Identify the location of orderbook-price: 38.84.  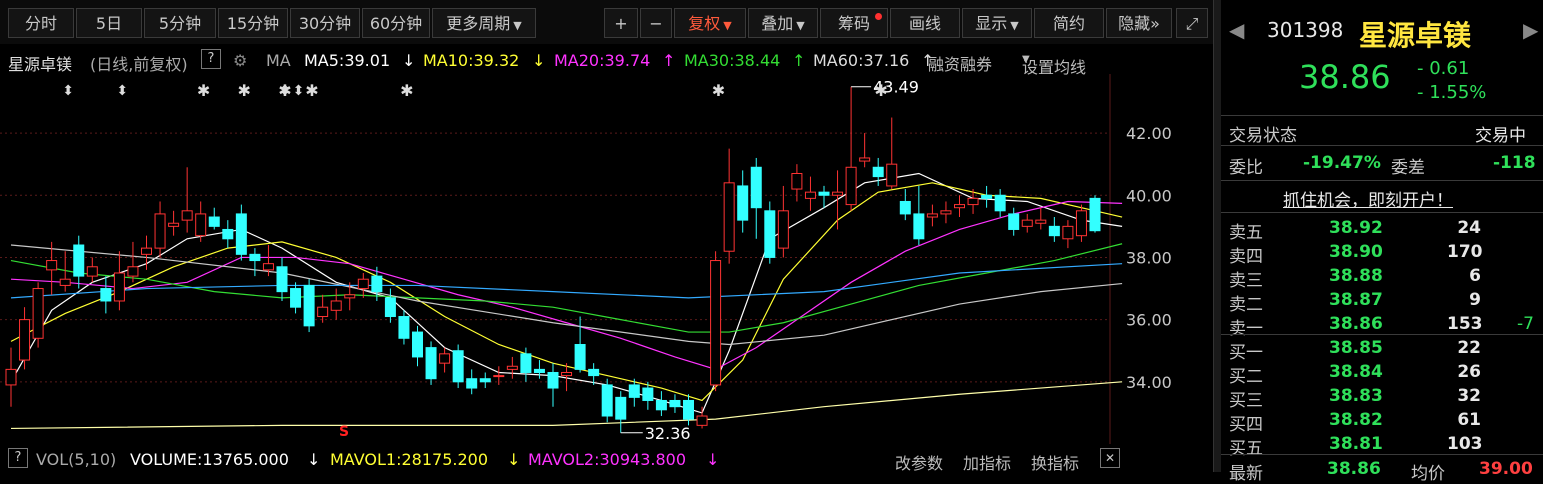
(1356, 372).